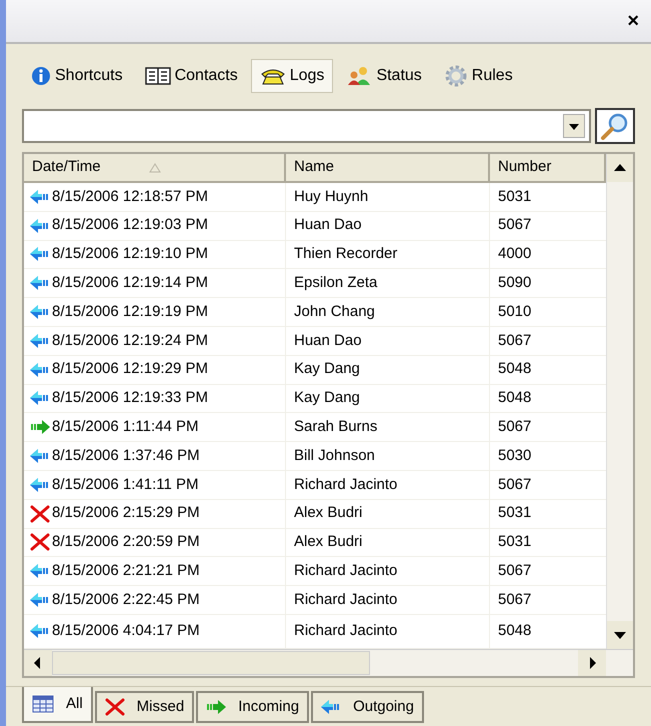 The width and height of the screenshot is (651, 726). Describe the element at coordinates (334, 456) in the screenshot. I see `table-cell-text: Bill Johnson` at that location.